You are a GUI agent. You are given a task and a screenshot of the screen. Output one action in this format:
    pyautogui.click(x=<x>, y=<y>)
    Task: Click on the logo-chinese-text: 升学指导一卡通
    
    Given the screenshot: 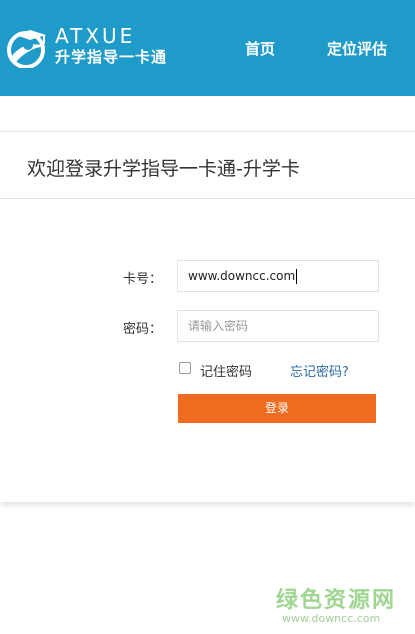 What is the action you would take?
    pyautogui.click(x=111, y=57)
    